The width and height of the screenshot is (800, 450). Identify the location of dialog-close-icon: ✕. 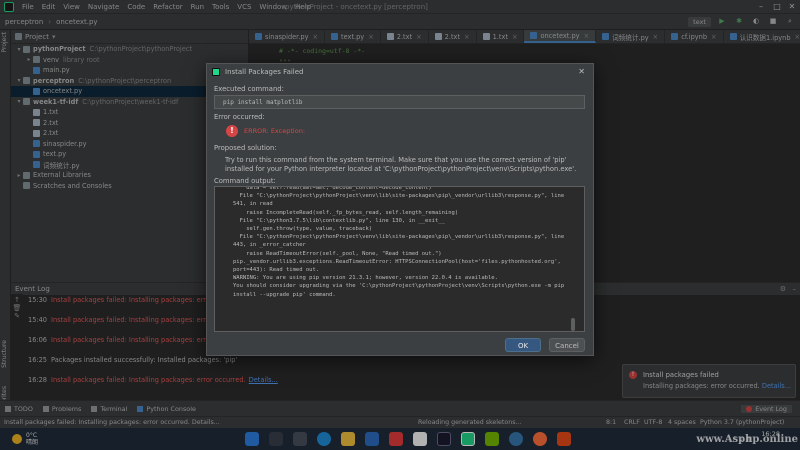
(581, 71).